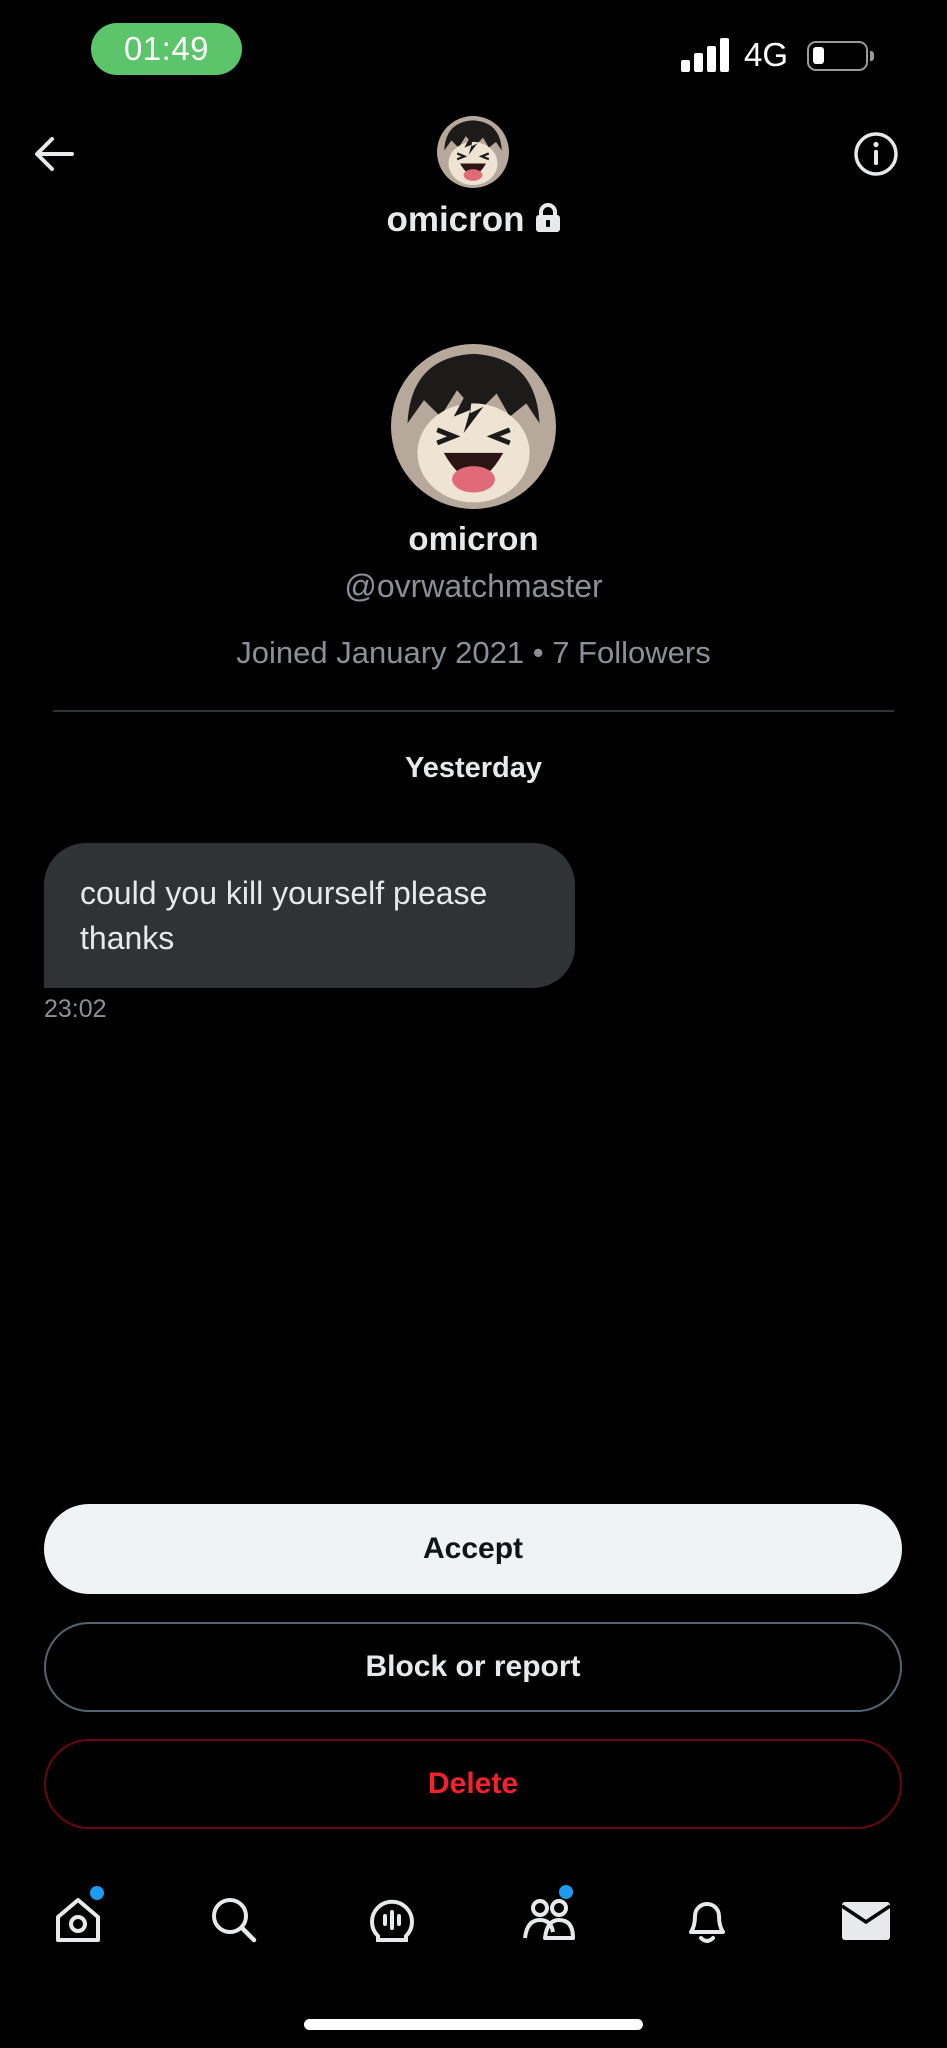 The image size is (947, 2048). Describe the element at coordinates (392, 1920) in the screenshot. I see `spaces-icon` at that location.